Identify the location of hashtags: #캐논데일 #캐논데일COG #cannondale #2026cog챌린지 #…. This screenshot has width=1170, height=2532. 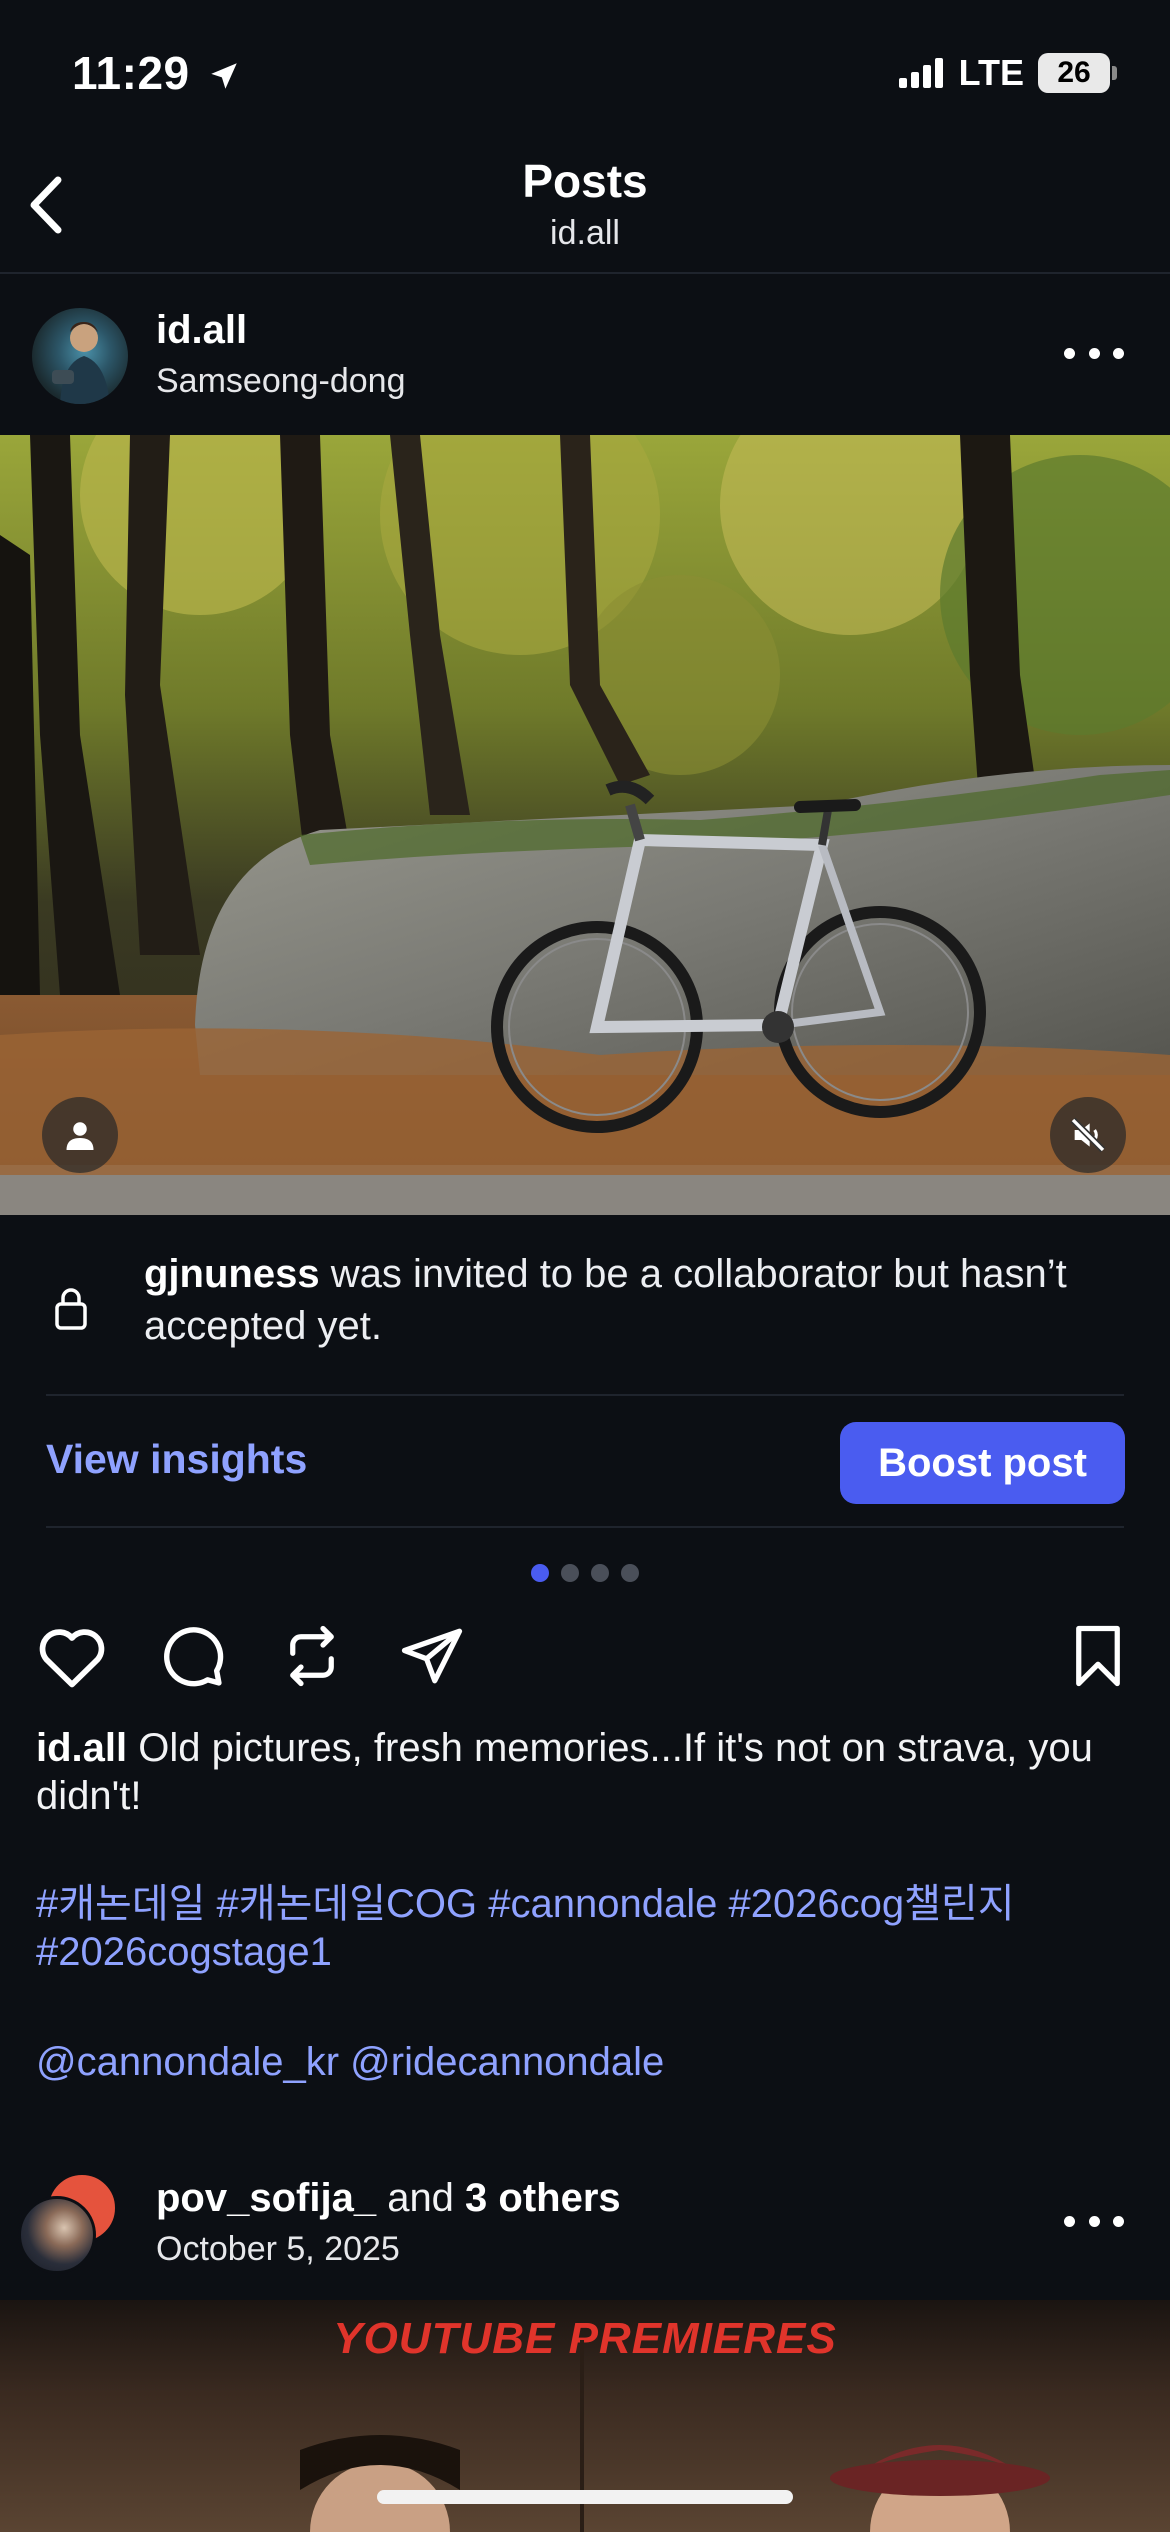
(586, 1928).